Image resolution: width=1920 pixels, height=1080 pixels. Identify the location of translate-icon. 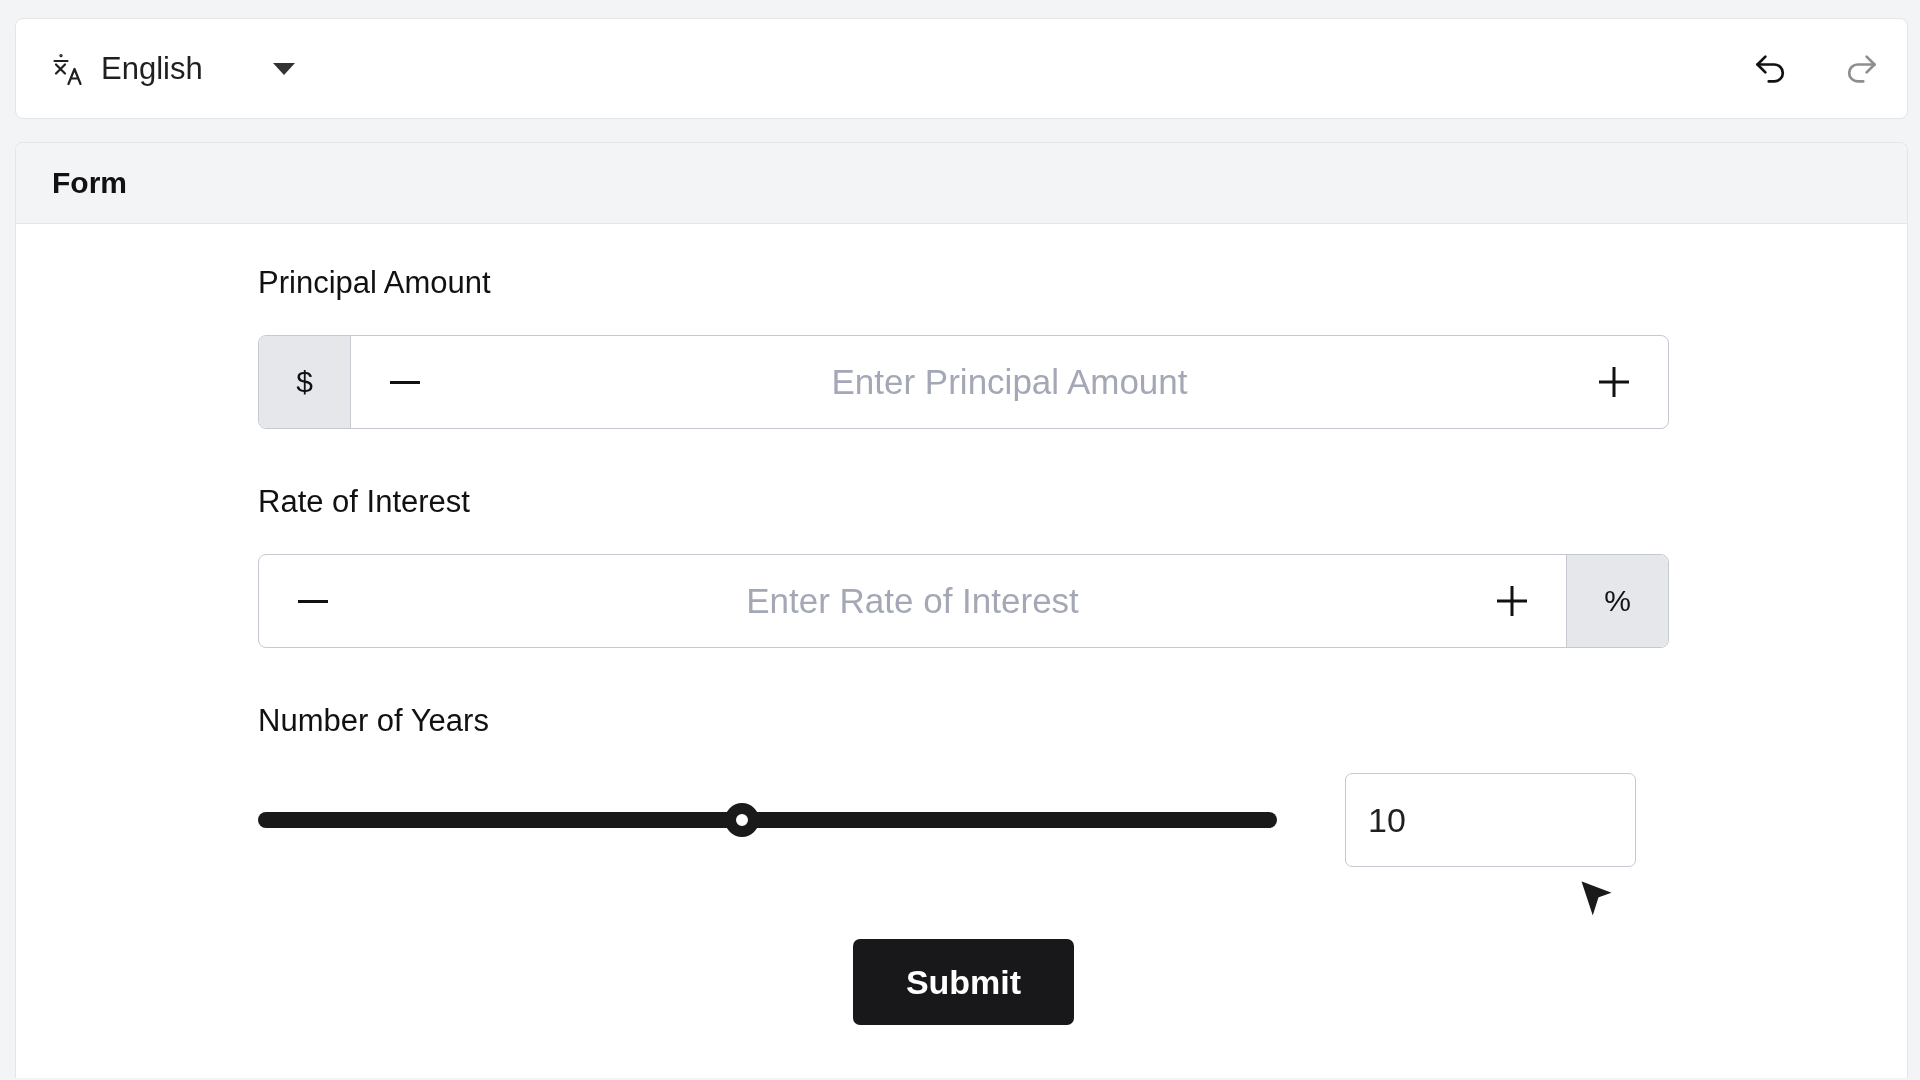
(68, 68).